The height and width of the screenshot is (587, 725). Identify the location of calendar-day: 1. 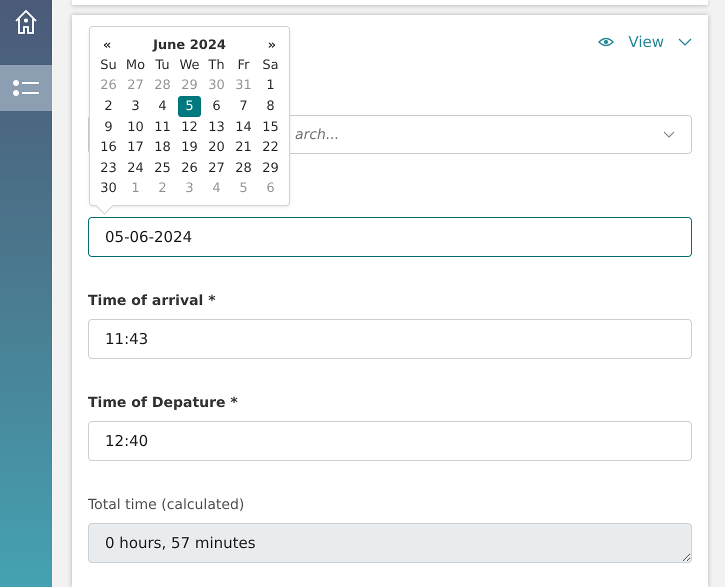
(270, 86).